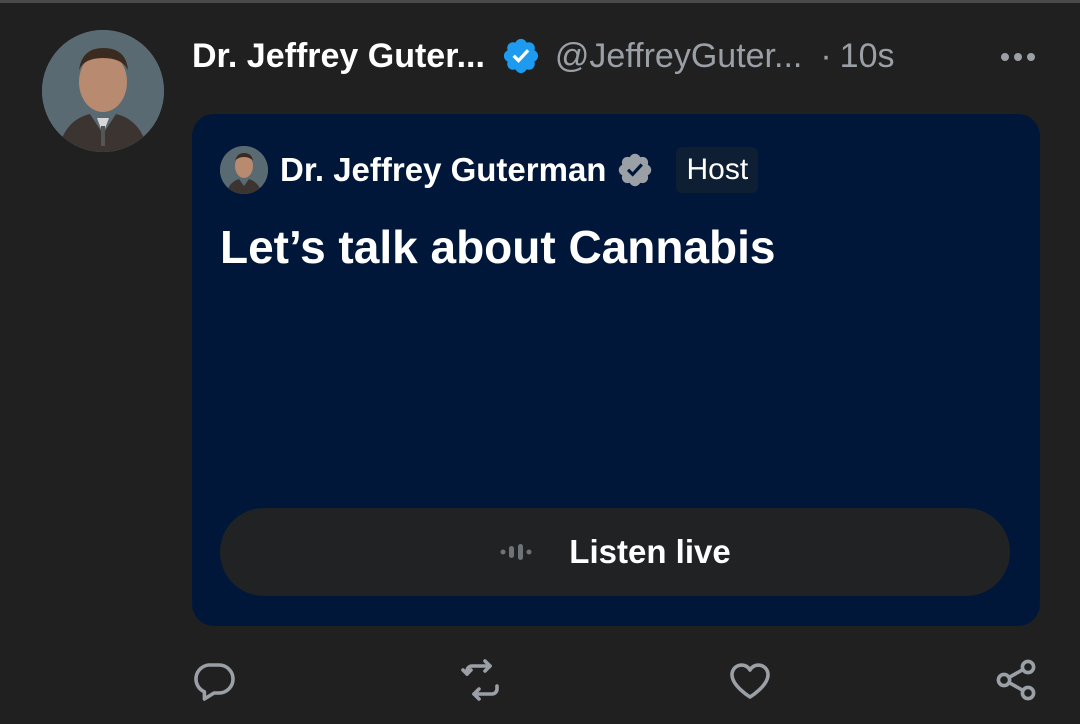 This screenshot has height=724, width=1080. I want to click on audio-wave-icon, so click(517, 552).